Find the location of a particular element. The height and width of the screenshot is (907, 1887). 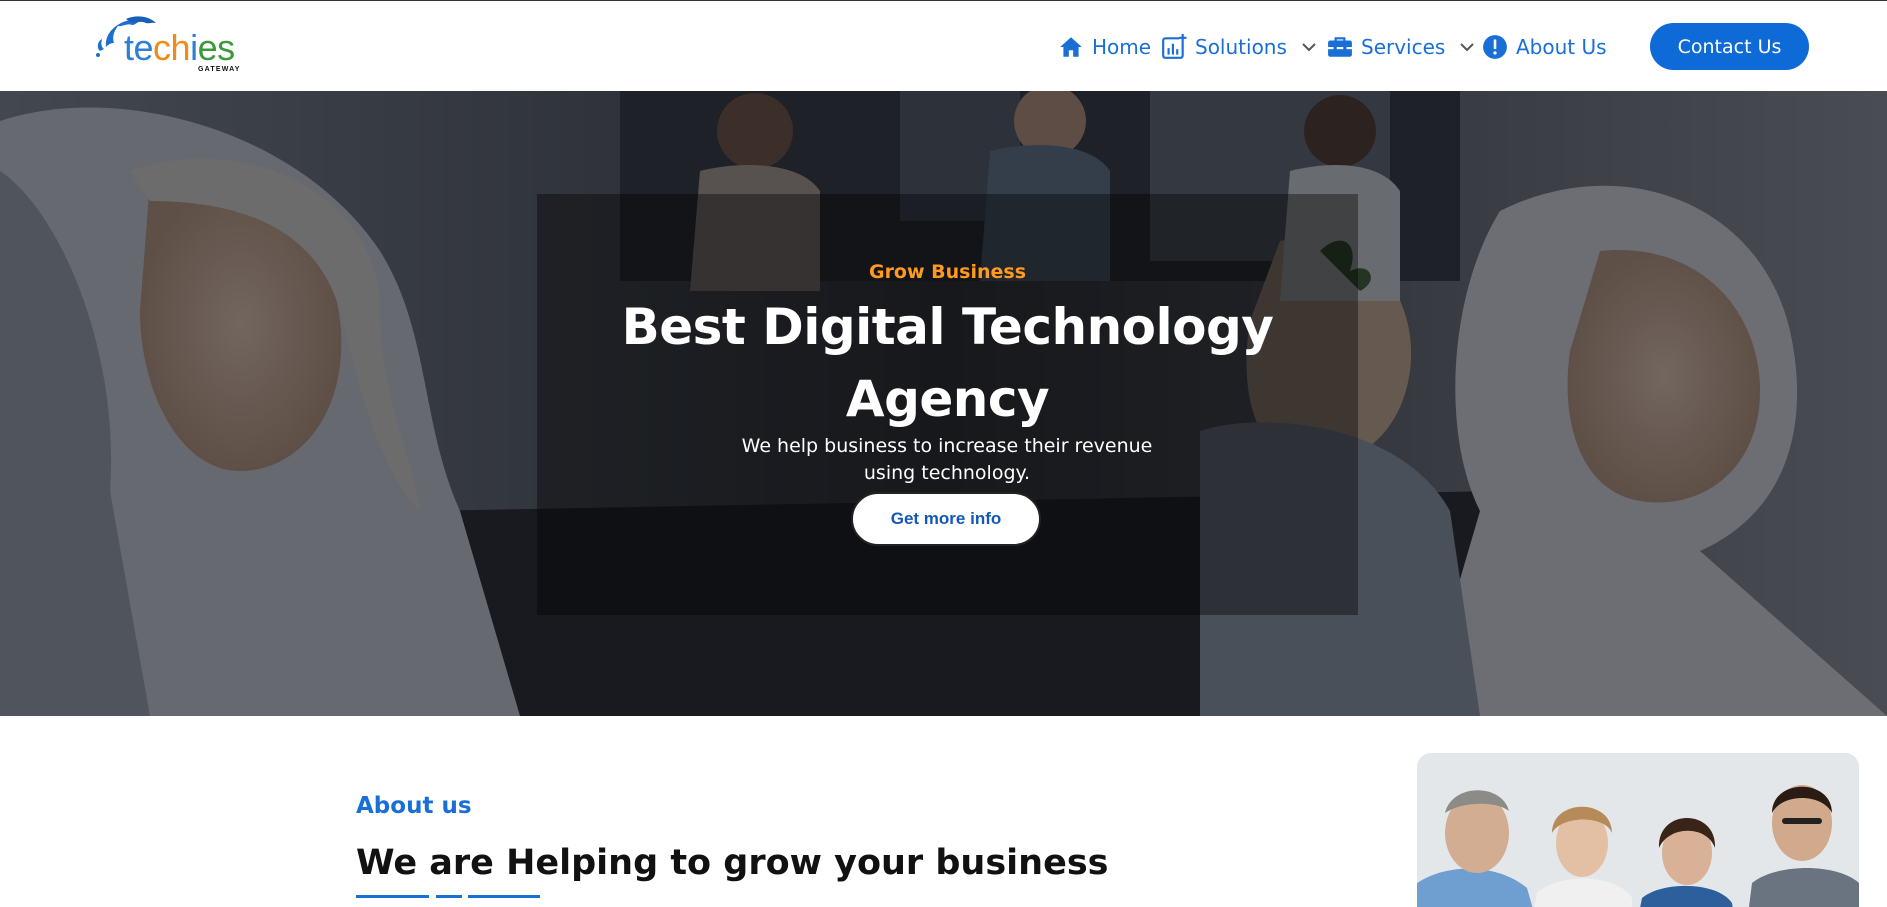

info-circle-icon is located at coordinates (1495, 47).